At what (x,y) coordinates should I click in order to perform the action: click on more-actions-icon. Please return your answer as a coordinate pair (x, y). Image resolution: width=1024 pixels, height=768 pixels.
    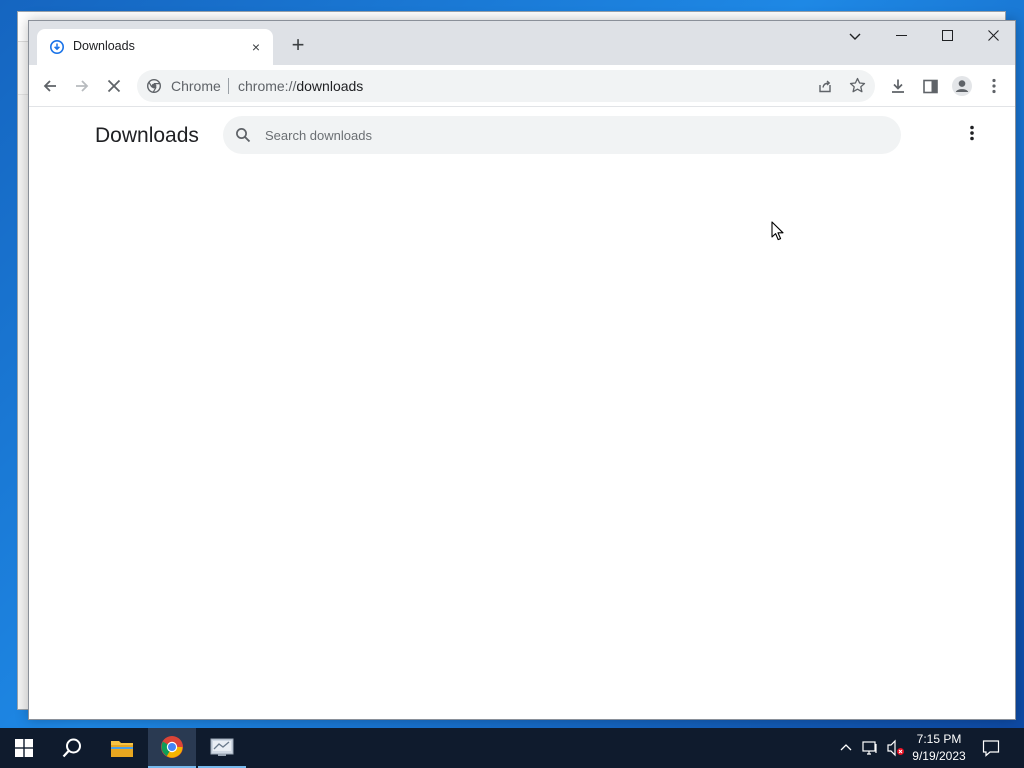
    Looking at the image, I should click on (972, 135).